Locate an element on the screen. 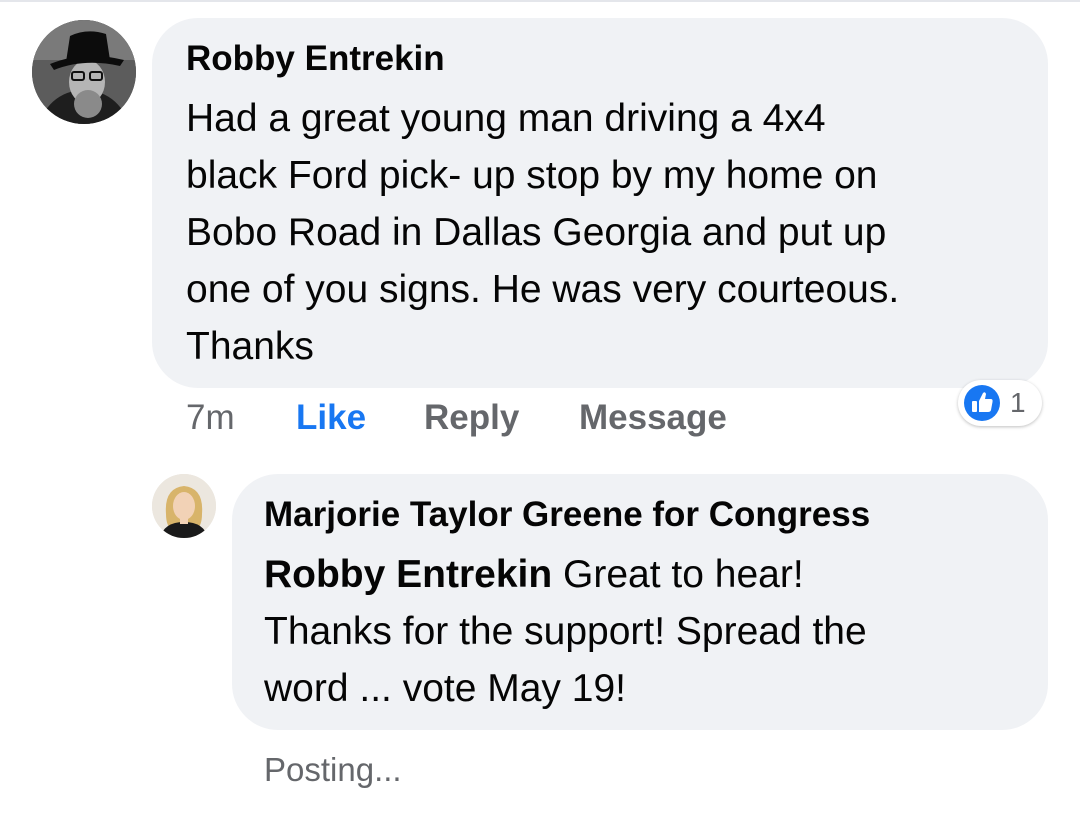 This screenshot has height=819, width=1080. reply-button: Reply is located at coordinates (471, 418).